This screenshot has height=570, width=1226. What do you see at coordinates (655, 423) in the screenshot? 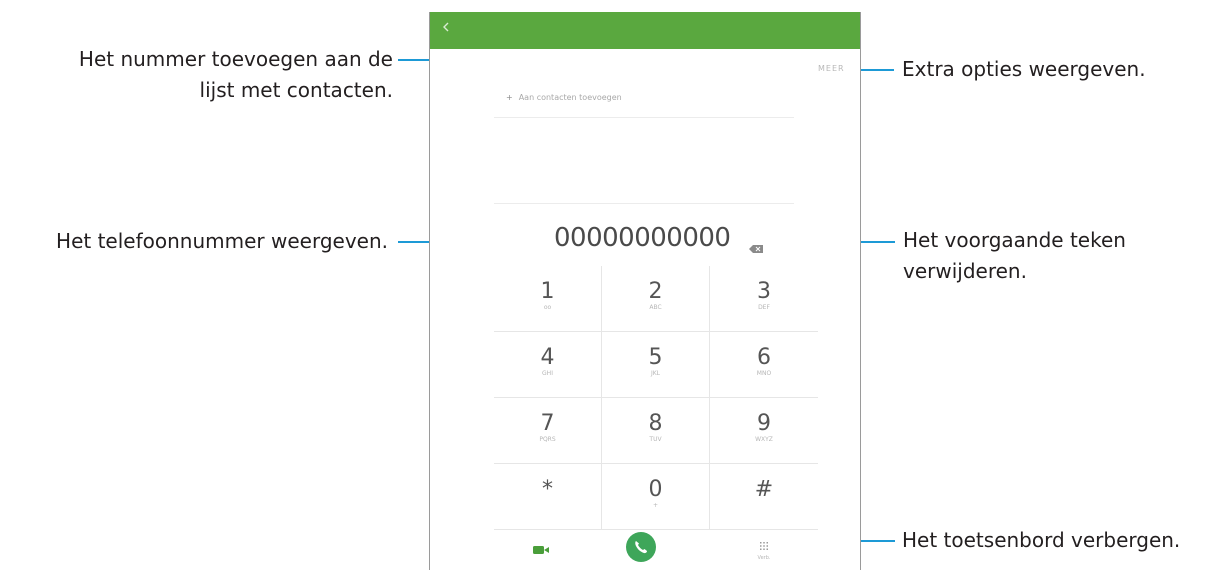
I see `key-digit: 8` at bounding box center [655, 423].